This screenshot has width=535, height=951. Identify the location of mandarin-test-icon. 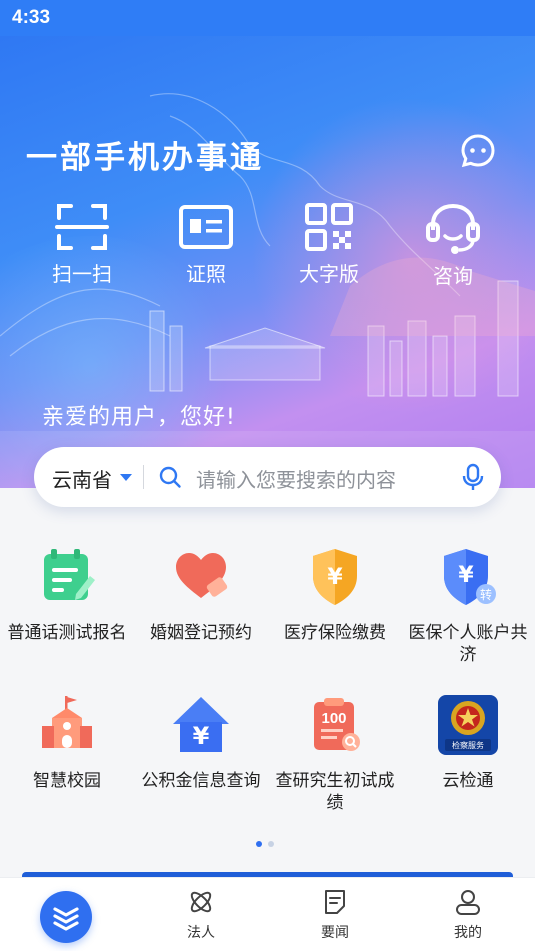
(67, 577).